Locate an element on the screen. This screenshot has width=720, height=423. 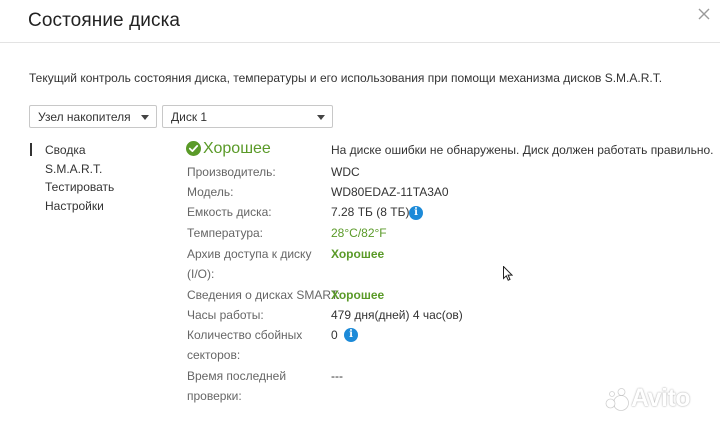
manufacturer-value: WDC is located at coordinates (345, 172).